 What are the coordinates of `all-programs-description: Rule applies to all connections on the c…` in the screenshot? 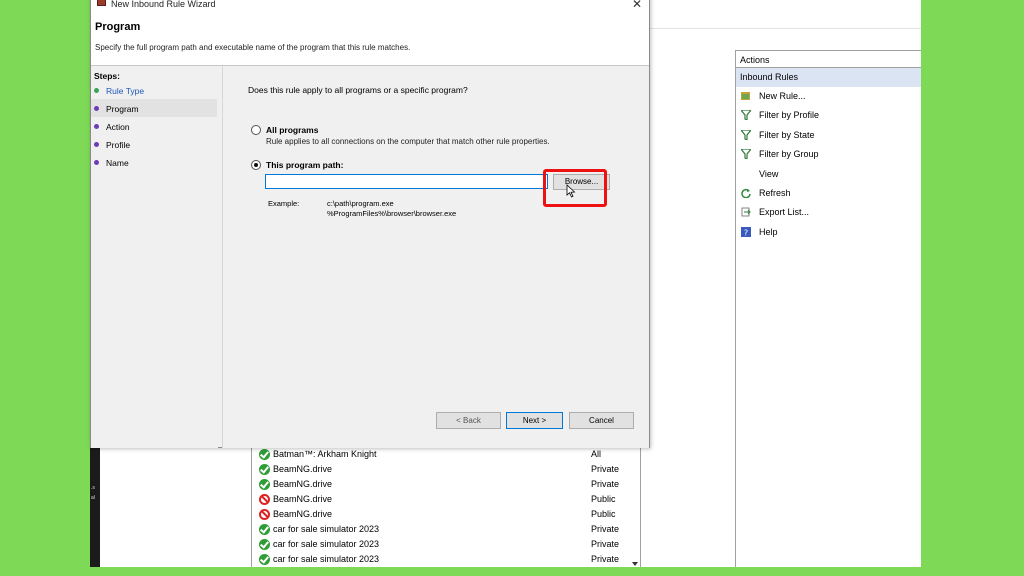 It's located at (408, 141).